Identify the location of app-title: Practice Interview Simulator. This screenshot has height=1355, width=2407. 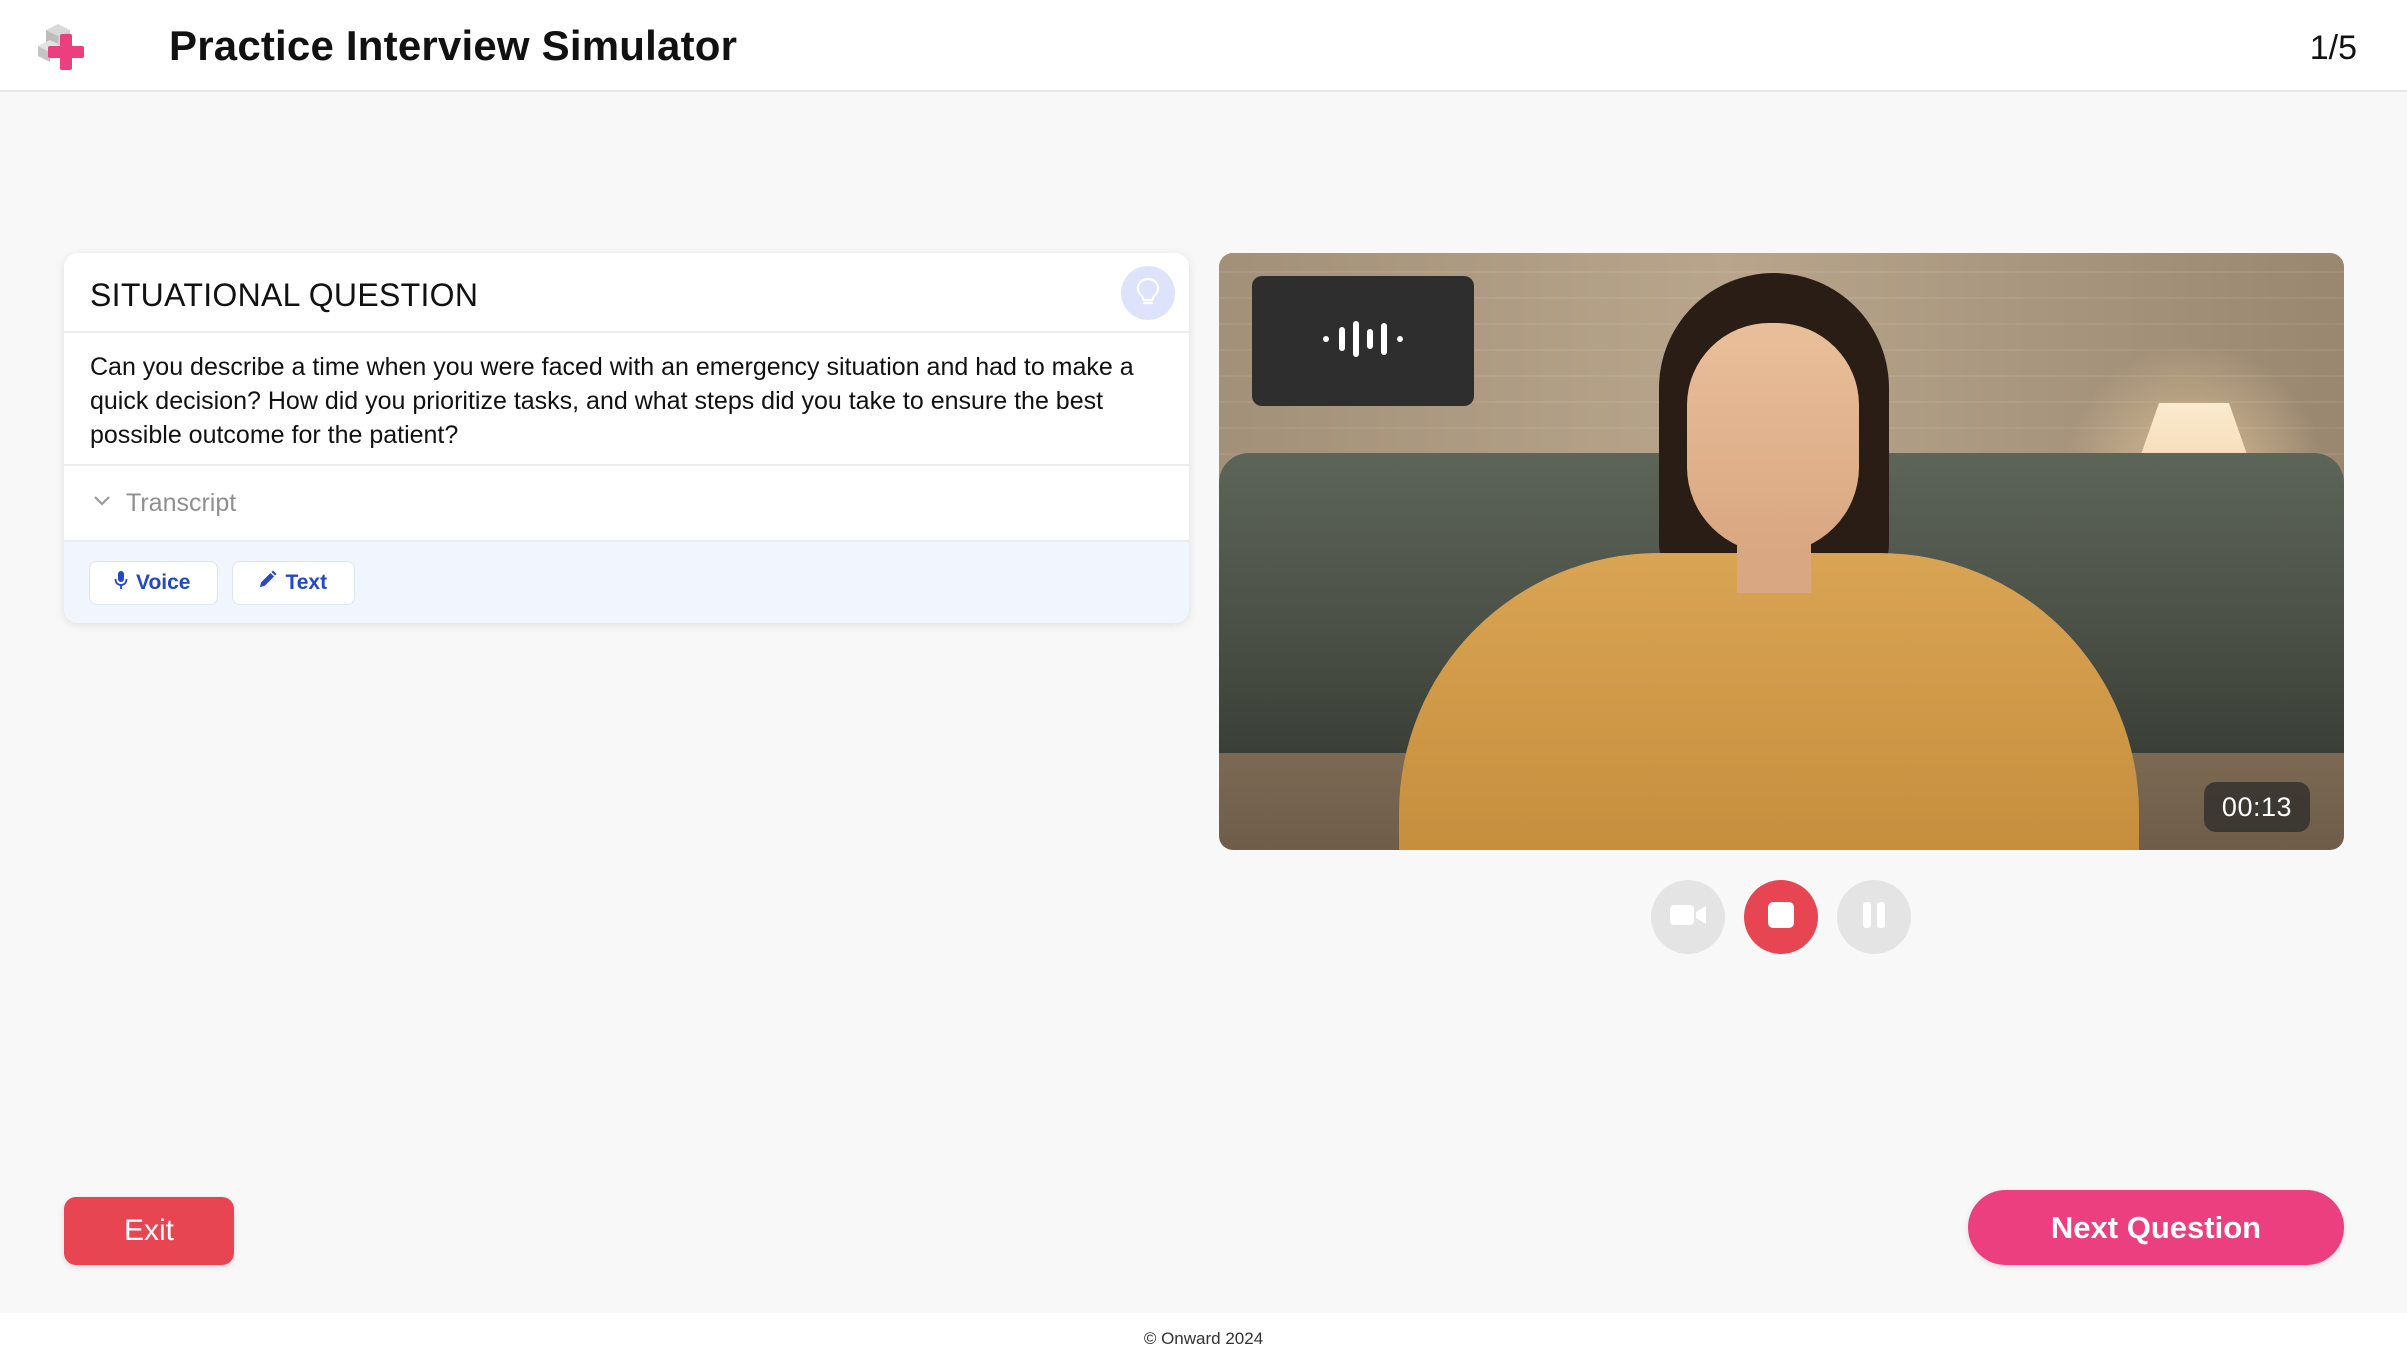
(453, 45).